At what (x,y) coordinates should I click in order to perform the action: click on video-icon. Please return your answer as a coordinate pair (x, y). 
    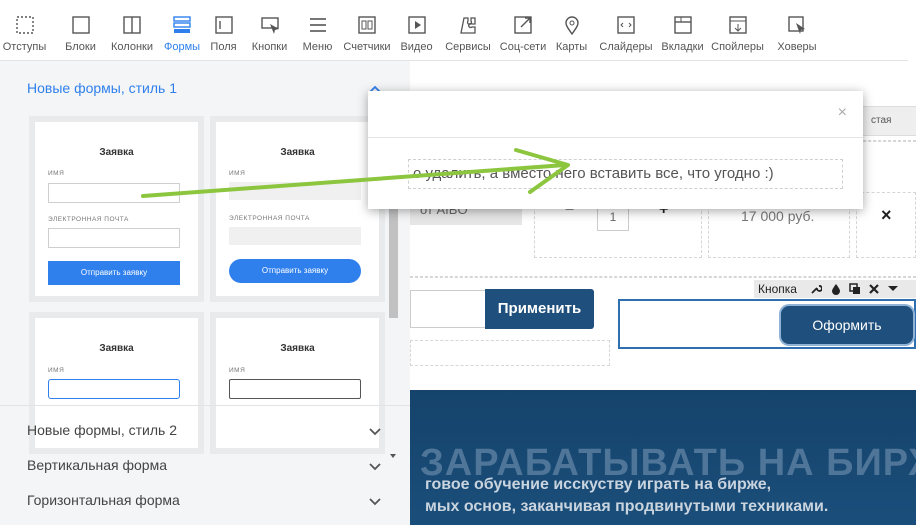
    Looking at the image, I should click on (416, 25).